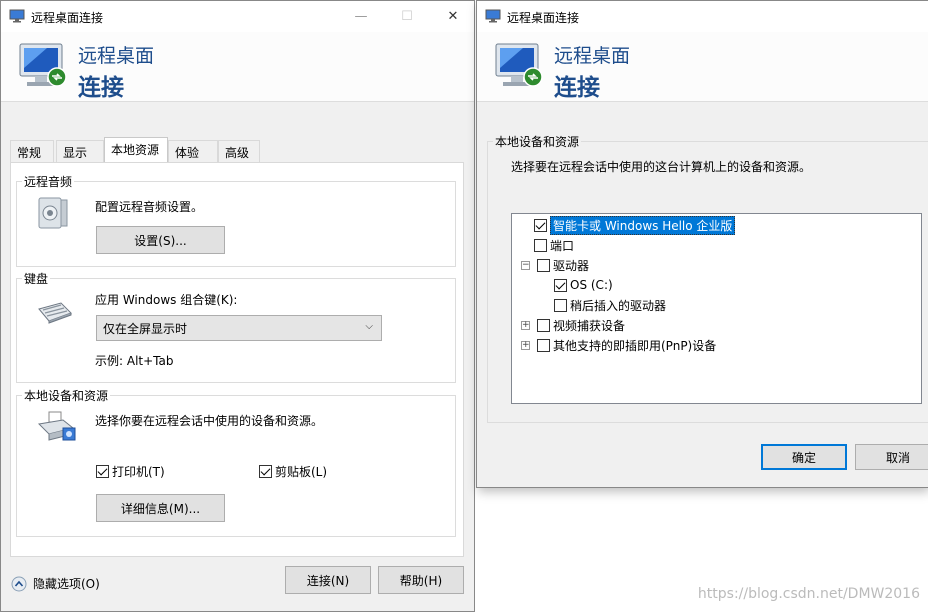  Describe the element at coordinates (808, 594) in the screenshot. I see `watermark: https://blog.csdn.net/DMW2016` at that location.